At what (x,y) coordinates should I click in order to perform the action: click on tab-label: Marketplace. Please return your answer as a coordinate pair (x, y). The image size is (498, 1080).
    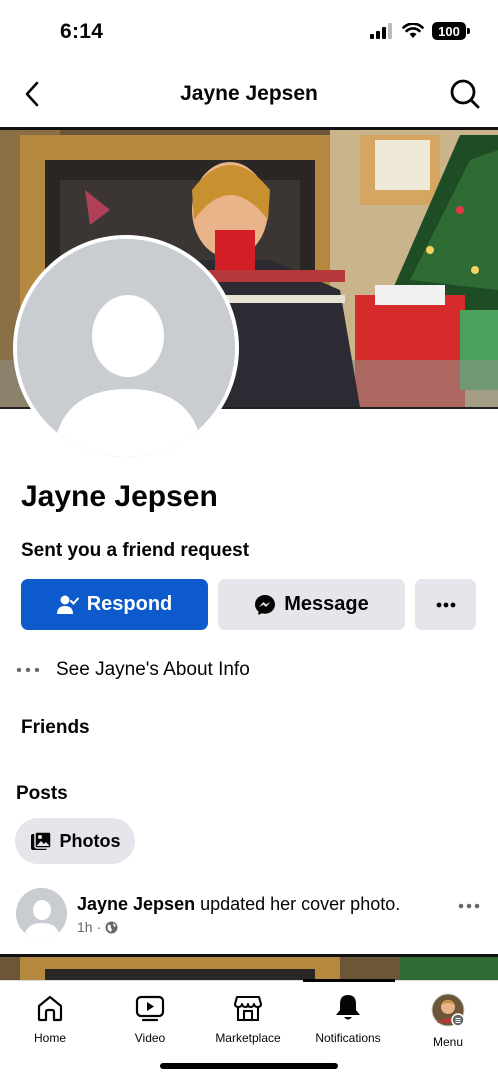
    Looking at the image, I should click on (248, 1038).